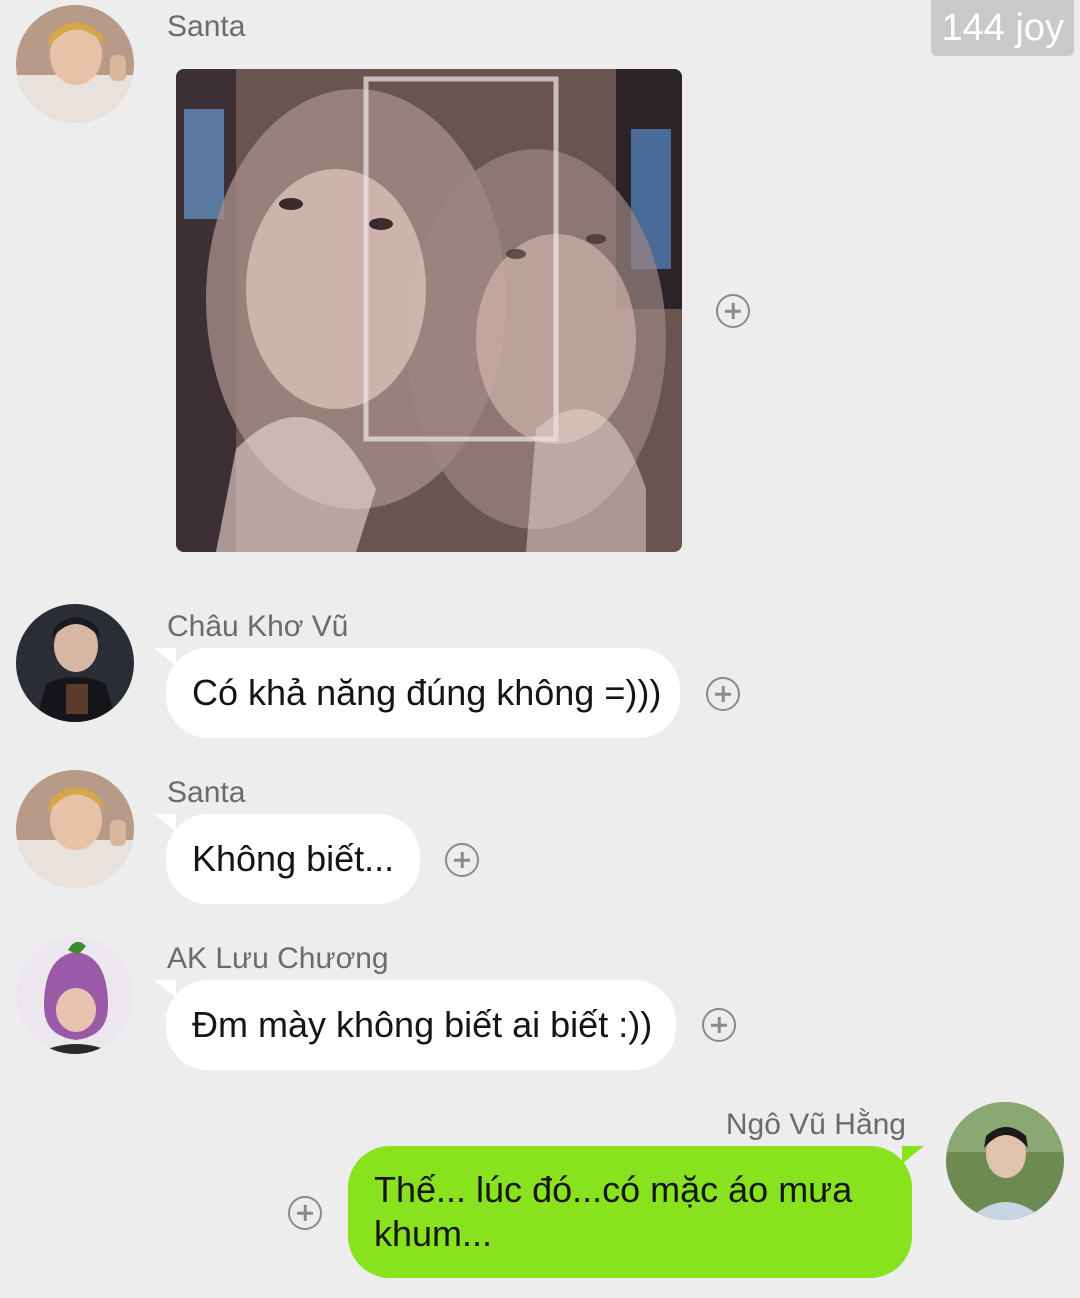  What do you see at coordinates (75, 663) in the screenshot?
I see `avatar-chau-kho-vu` at bounding box center [75, 663].